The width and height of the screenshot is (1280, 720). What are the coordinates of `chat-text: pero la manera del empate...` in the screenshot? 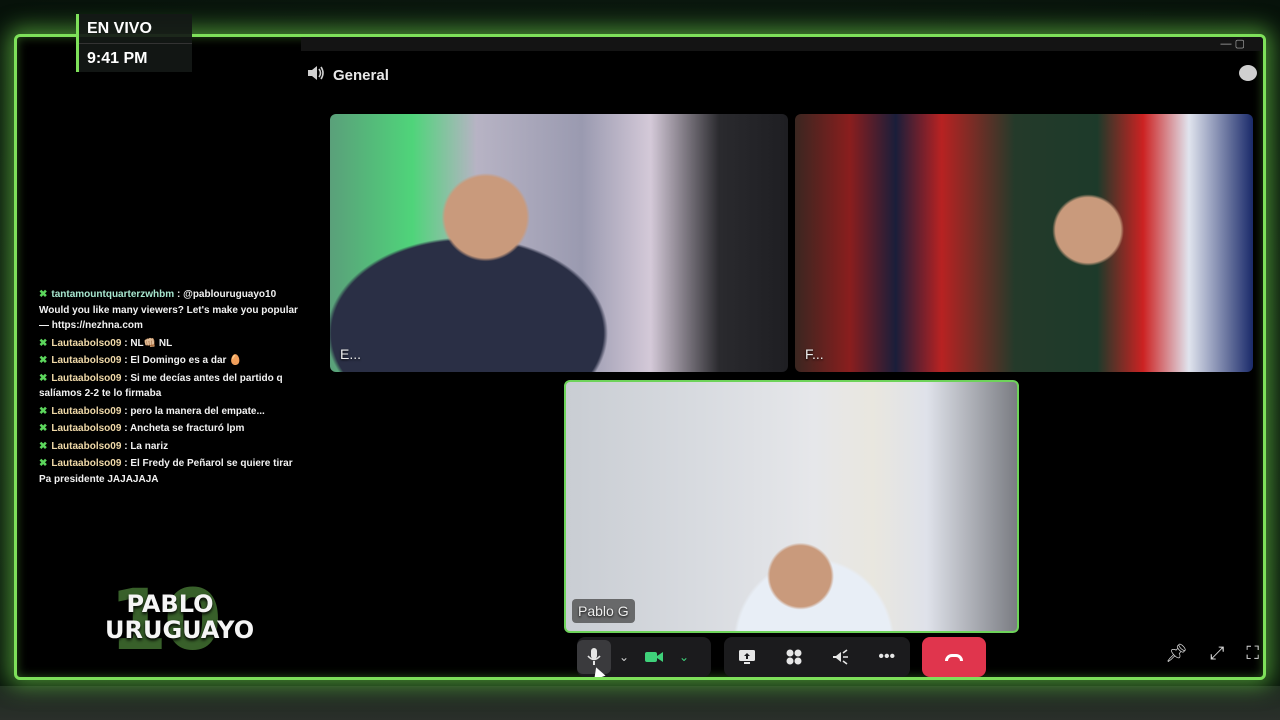 It's located at (197, 411).